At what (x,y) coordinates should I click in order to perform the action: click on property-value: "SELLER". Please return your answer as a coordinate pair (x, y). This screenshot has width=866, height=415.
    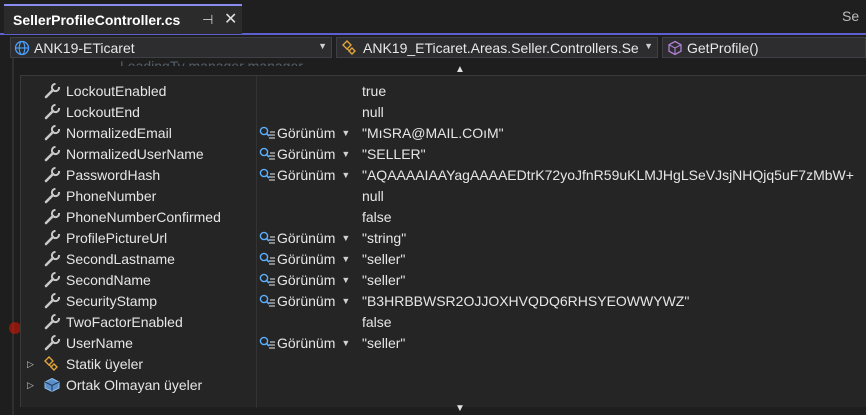
    Looking at the image, I should click on (394, 154).